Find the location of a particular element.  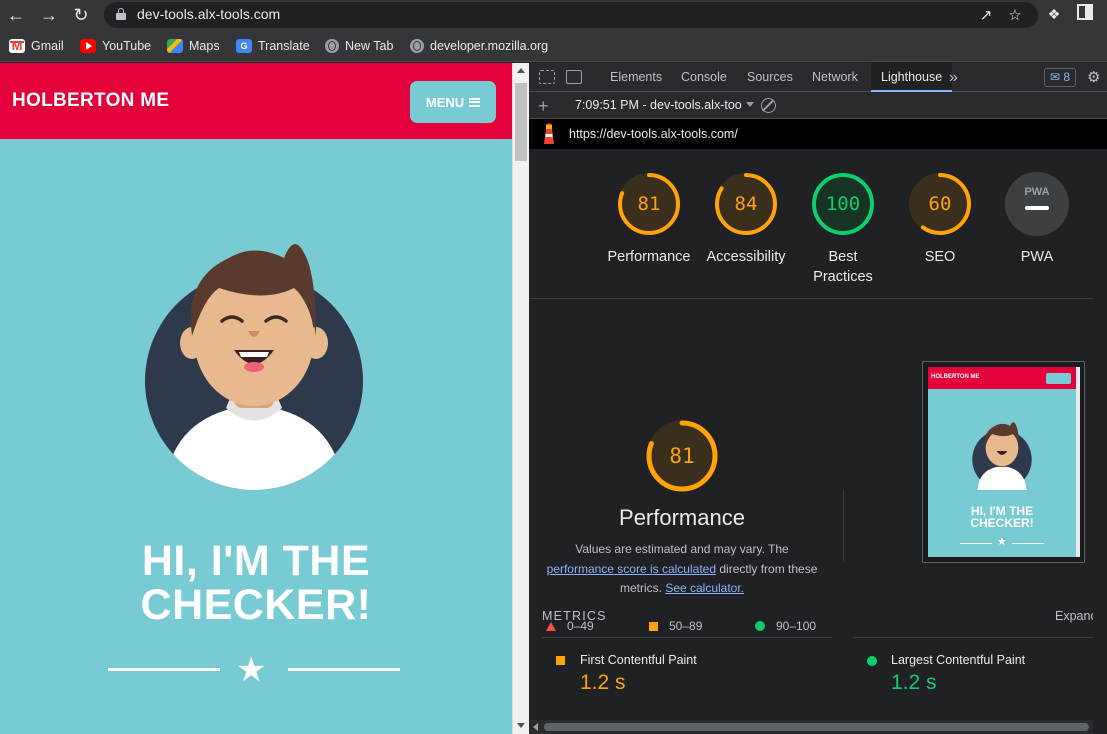

devtools-vertical-scrollbar is located at coordinates (1100, 441).